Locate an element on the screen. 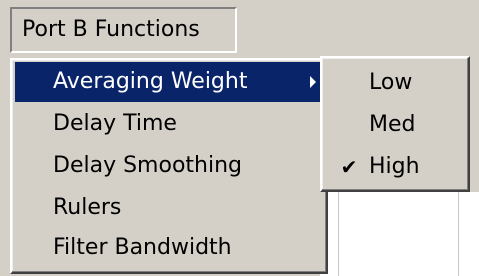 The image size is (479, 276). submenu-item-label: High is located at coordinates (394, 166).